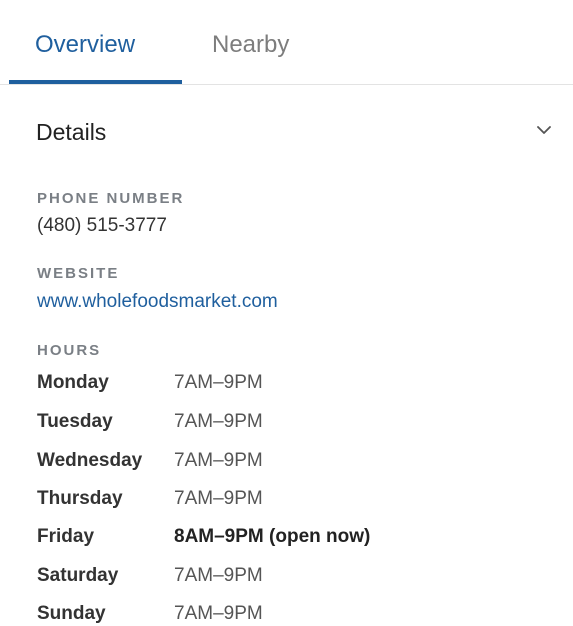 The width and height of the screenshot is (573, 626). What do you see at coordinates (85, 45) in the screenshot?
I see `tab-overview: Overview` at bounding box center [85, 45].